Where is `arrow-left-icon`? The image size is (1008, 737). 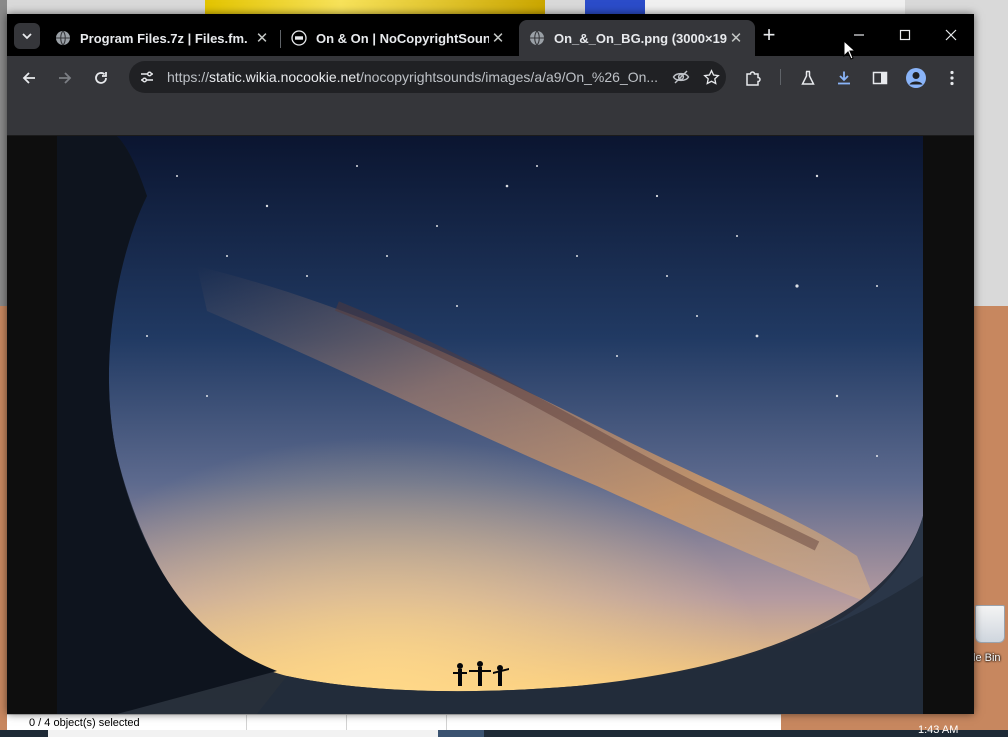
arrow-left-icon is located at coordinates (28, 78).